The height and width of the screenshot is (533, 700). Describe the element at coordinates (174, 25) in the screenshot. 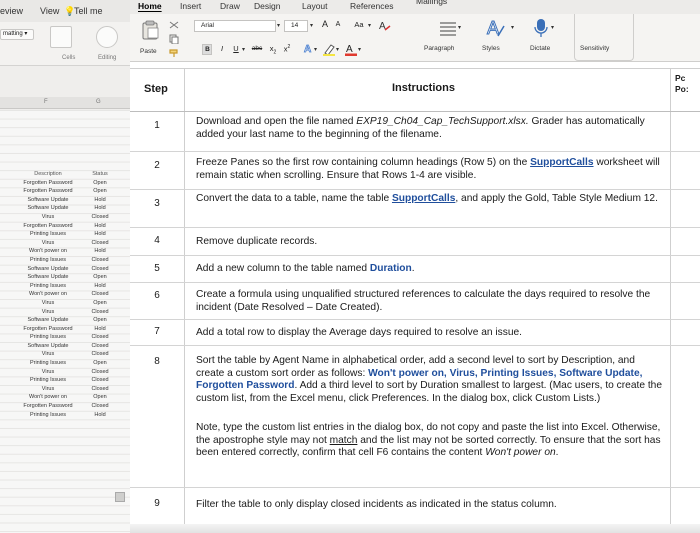

I see `cut-icon` at that location.